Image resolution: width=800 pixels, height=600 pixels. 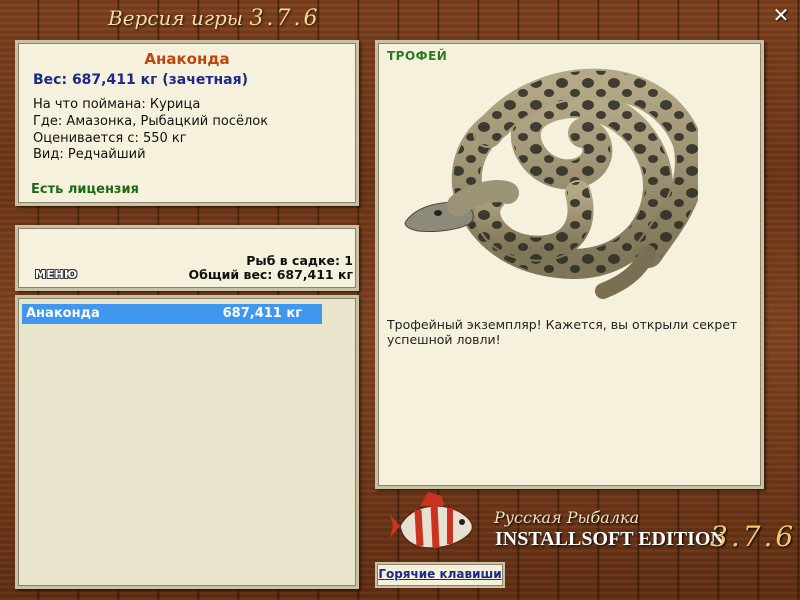 What do you see at coordinates (151, 121) in the screenshot?
I see `caught-where: Где: Амазонка, Рыбацкий посёлок` at bounding box center [151, 121].